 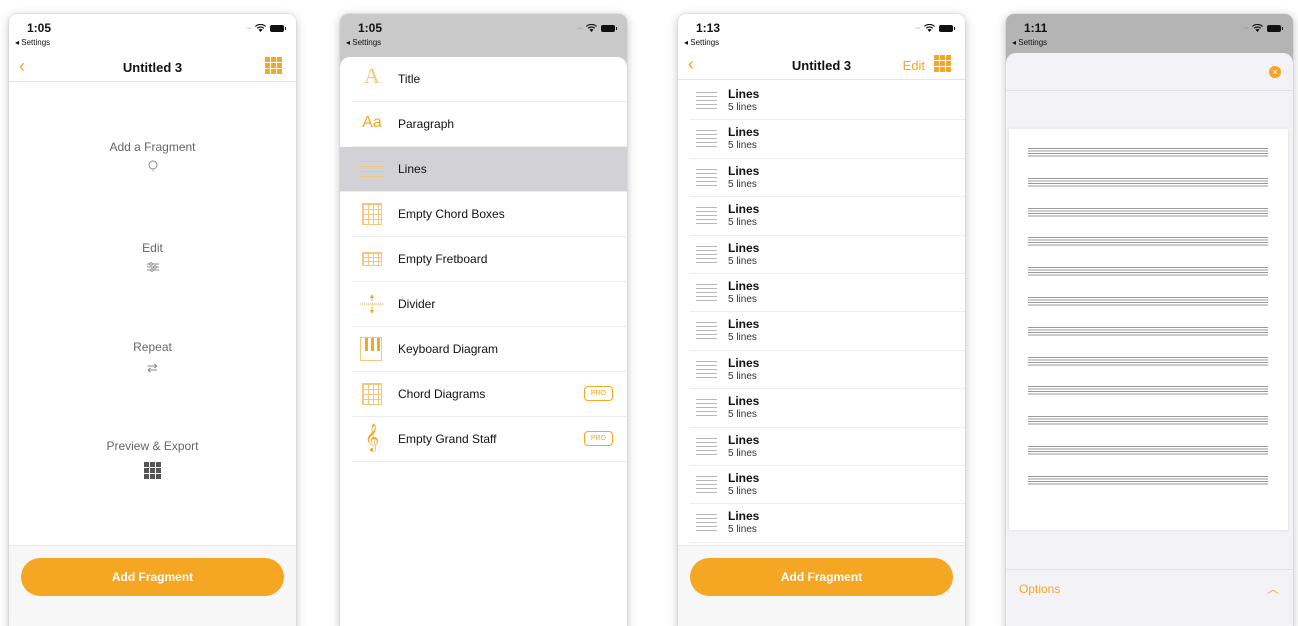 What do you see at coordinates (370, 28) in the screenshot?
I see `status-time: 1:05` at bounding box center [370, 28].